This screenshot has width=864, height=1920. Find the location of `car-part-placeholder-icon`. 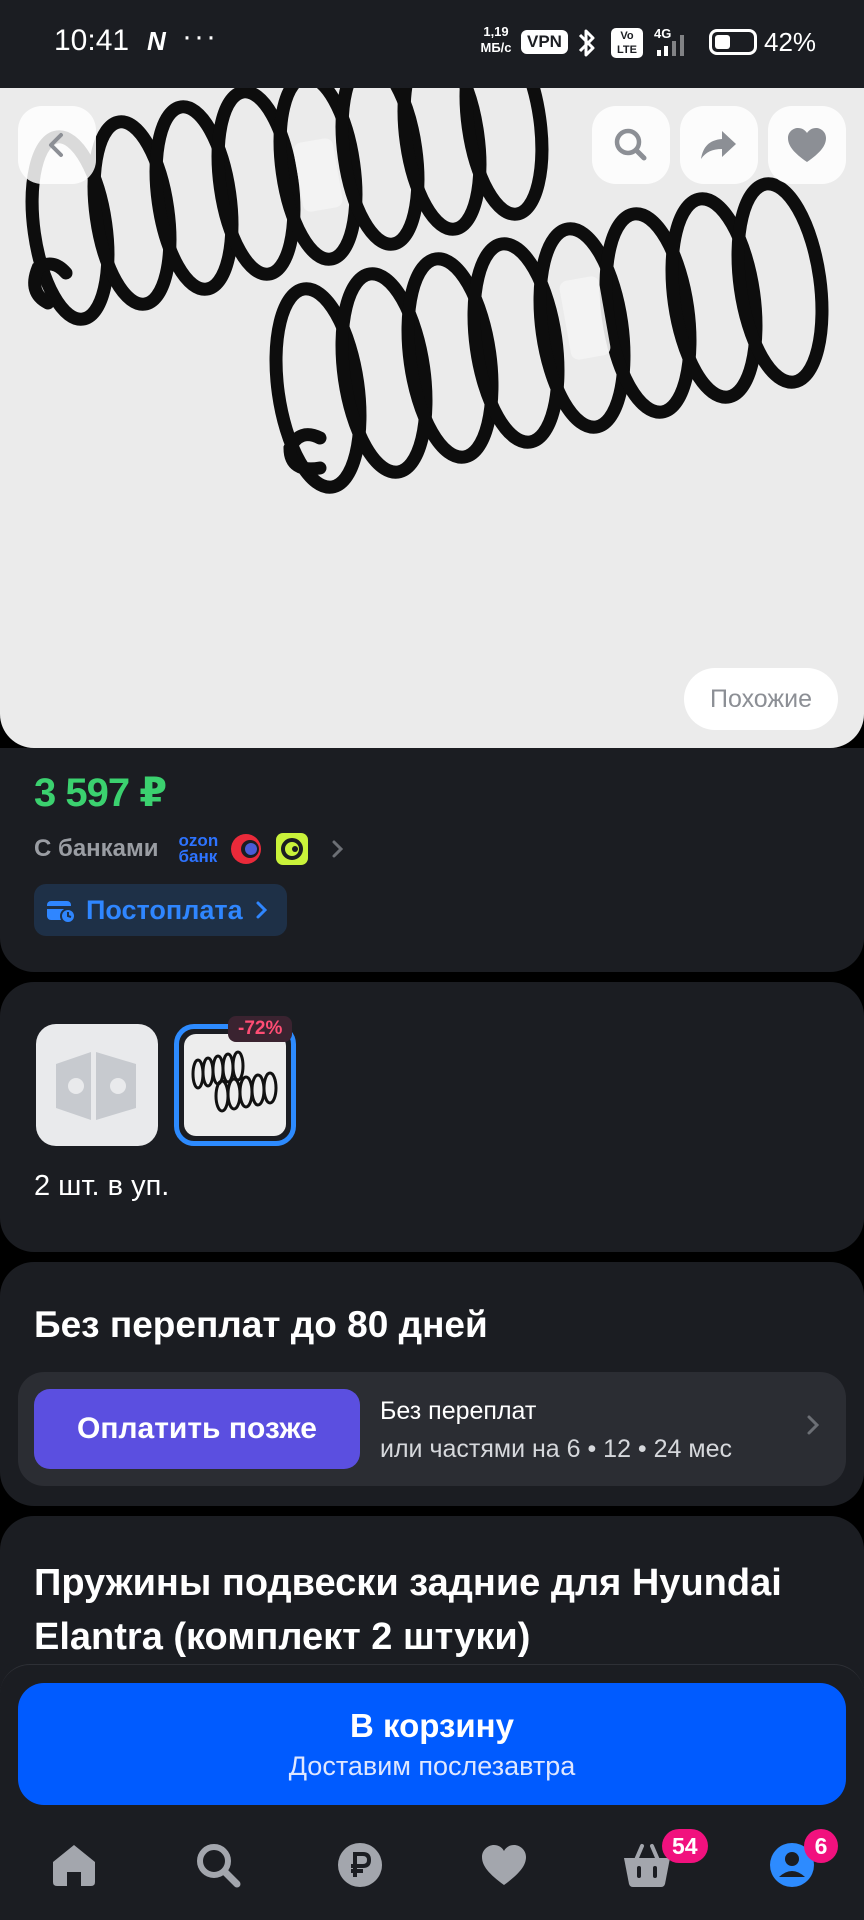

car-part-placeholder-icon is located at coordinates (96, 1086).